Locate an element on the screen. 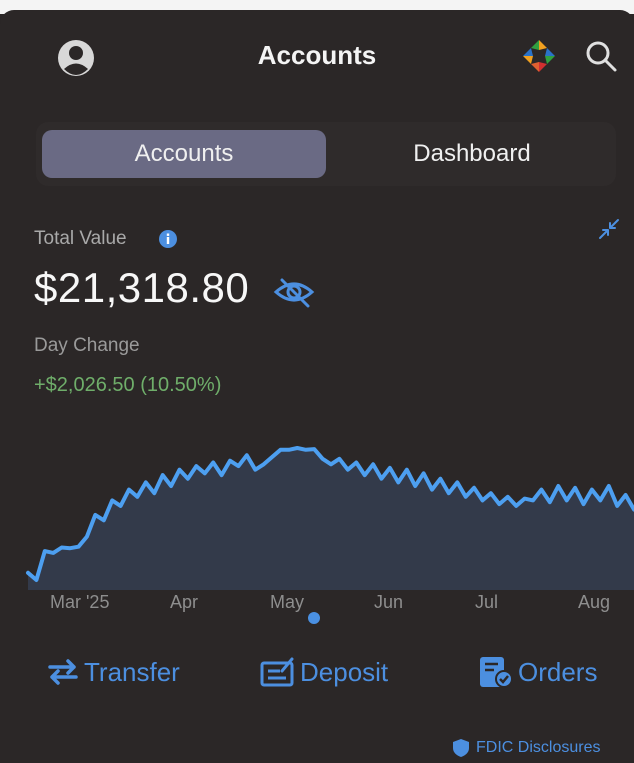 The image size is (634, 763). orders-button: Orders is located at coordinates (537, 672).